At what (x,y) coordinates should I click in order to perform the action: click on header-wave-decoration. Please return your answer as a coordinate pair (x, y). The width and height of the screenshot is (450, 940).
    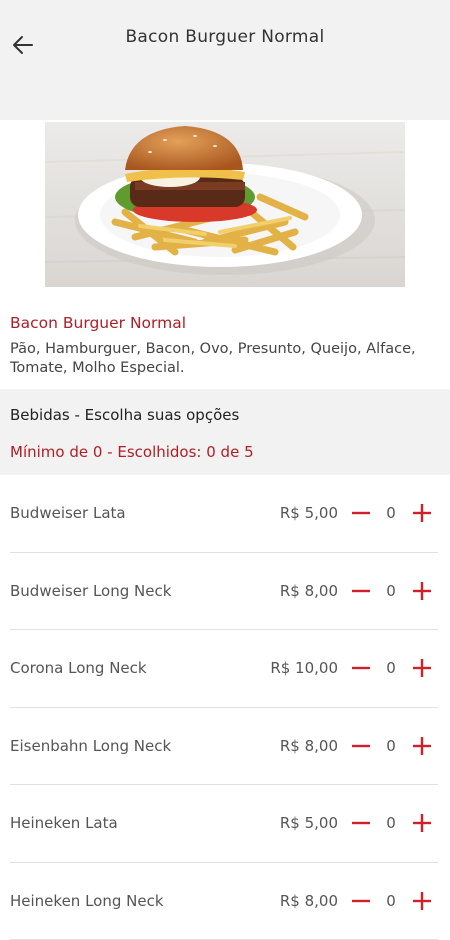
    Looking at the image, I should click on (225, 103).